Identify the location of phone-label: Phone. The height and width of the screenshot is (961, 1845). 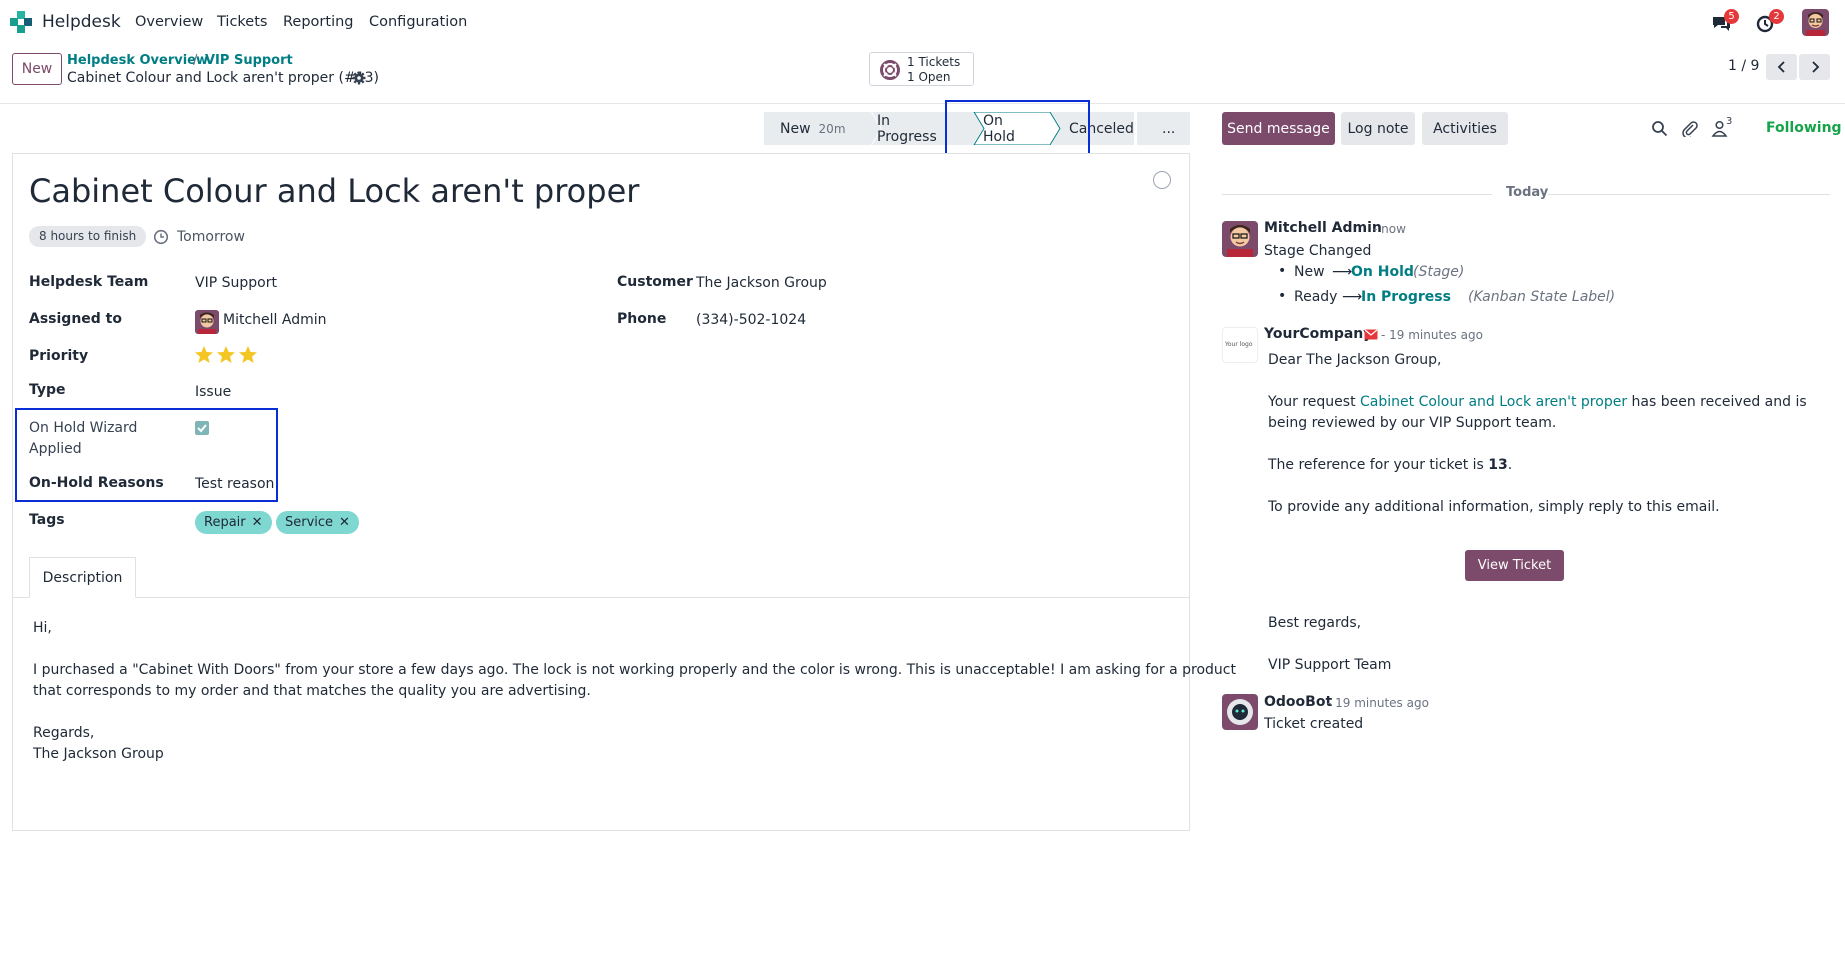
(642, 319).